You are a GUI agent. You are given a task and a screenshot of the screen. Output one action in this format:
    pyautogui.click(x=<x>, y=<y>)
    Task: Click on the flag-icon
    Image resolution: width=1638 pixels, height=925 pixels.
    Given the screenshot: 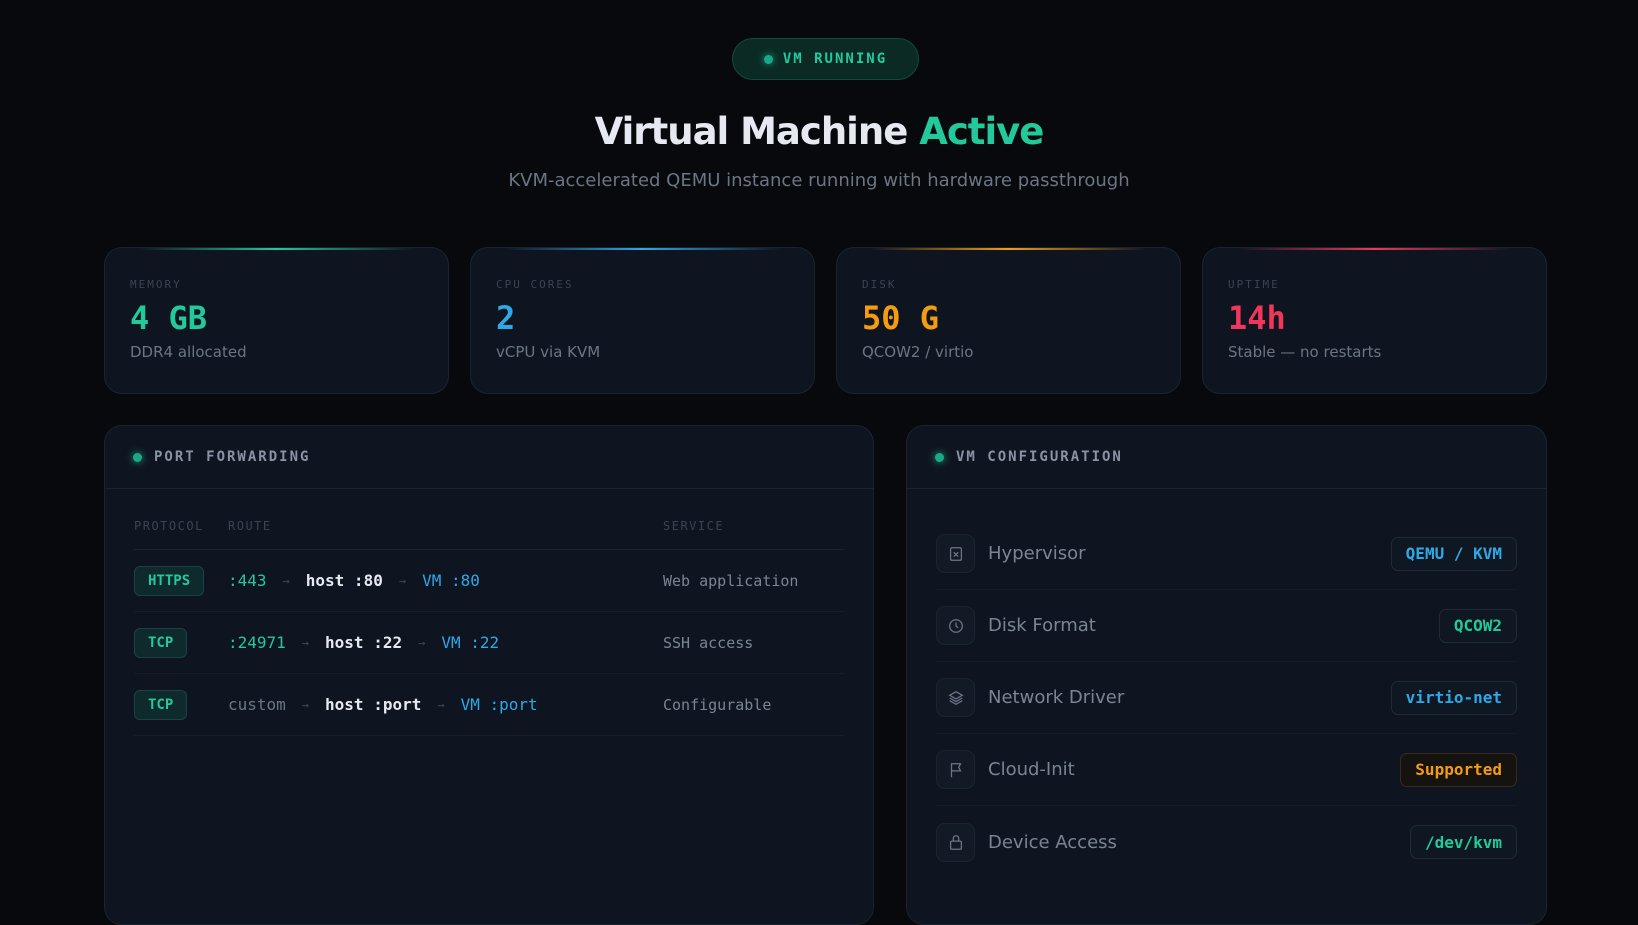 What is the action you would take?
    pyautogui.click(x=955, y=769)
    